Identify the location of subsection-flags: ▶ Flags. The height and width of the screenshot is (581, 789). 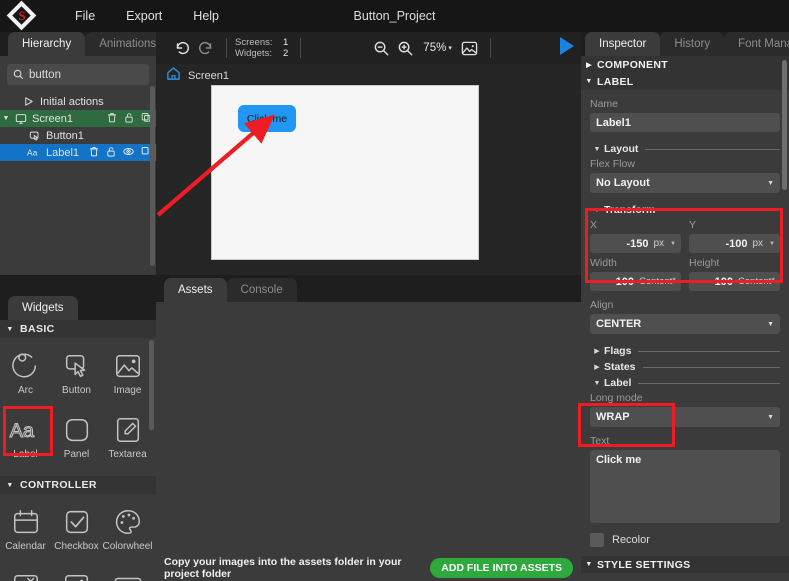
(685, 351).